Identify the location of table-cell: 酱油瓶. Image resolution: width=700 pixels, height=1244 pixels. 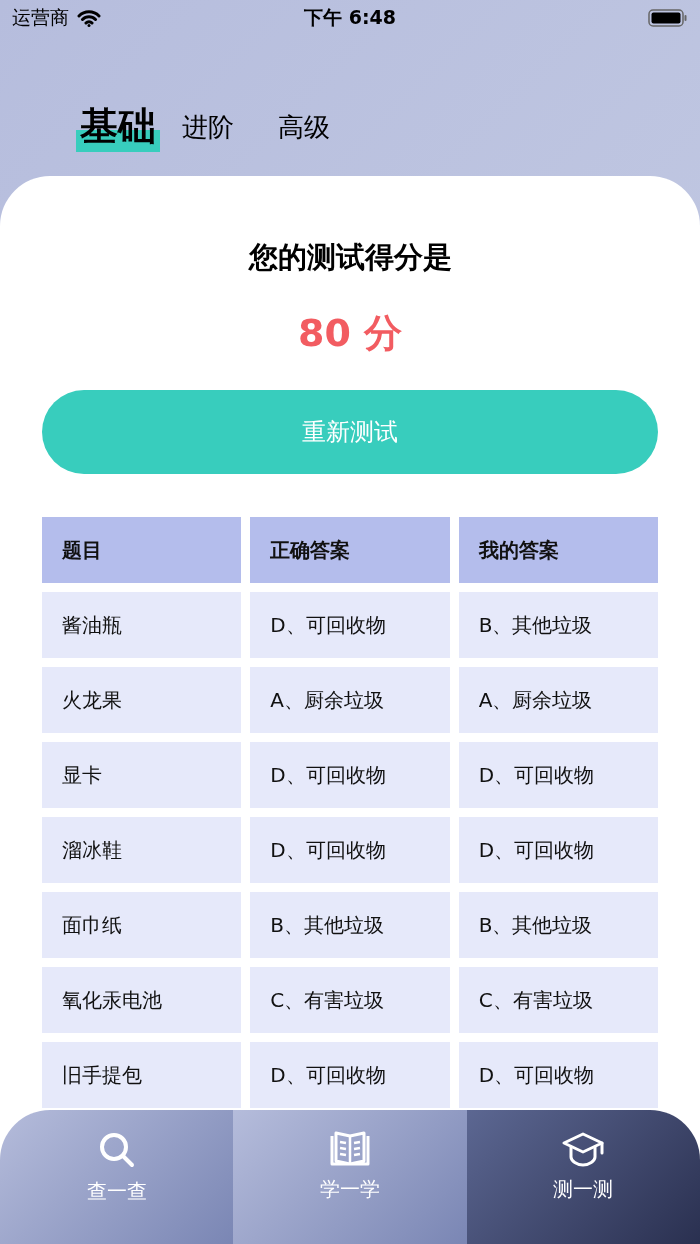
(142, 625).